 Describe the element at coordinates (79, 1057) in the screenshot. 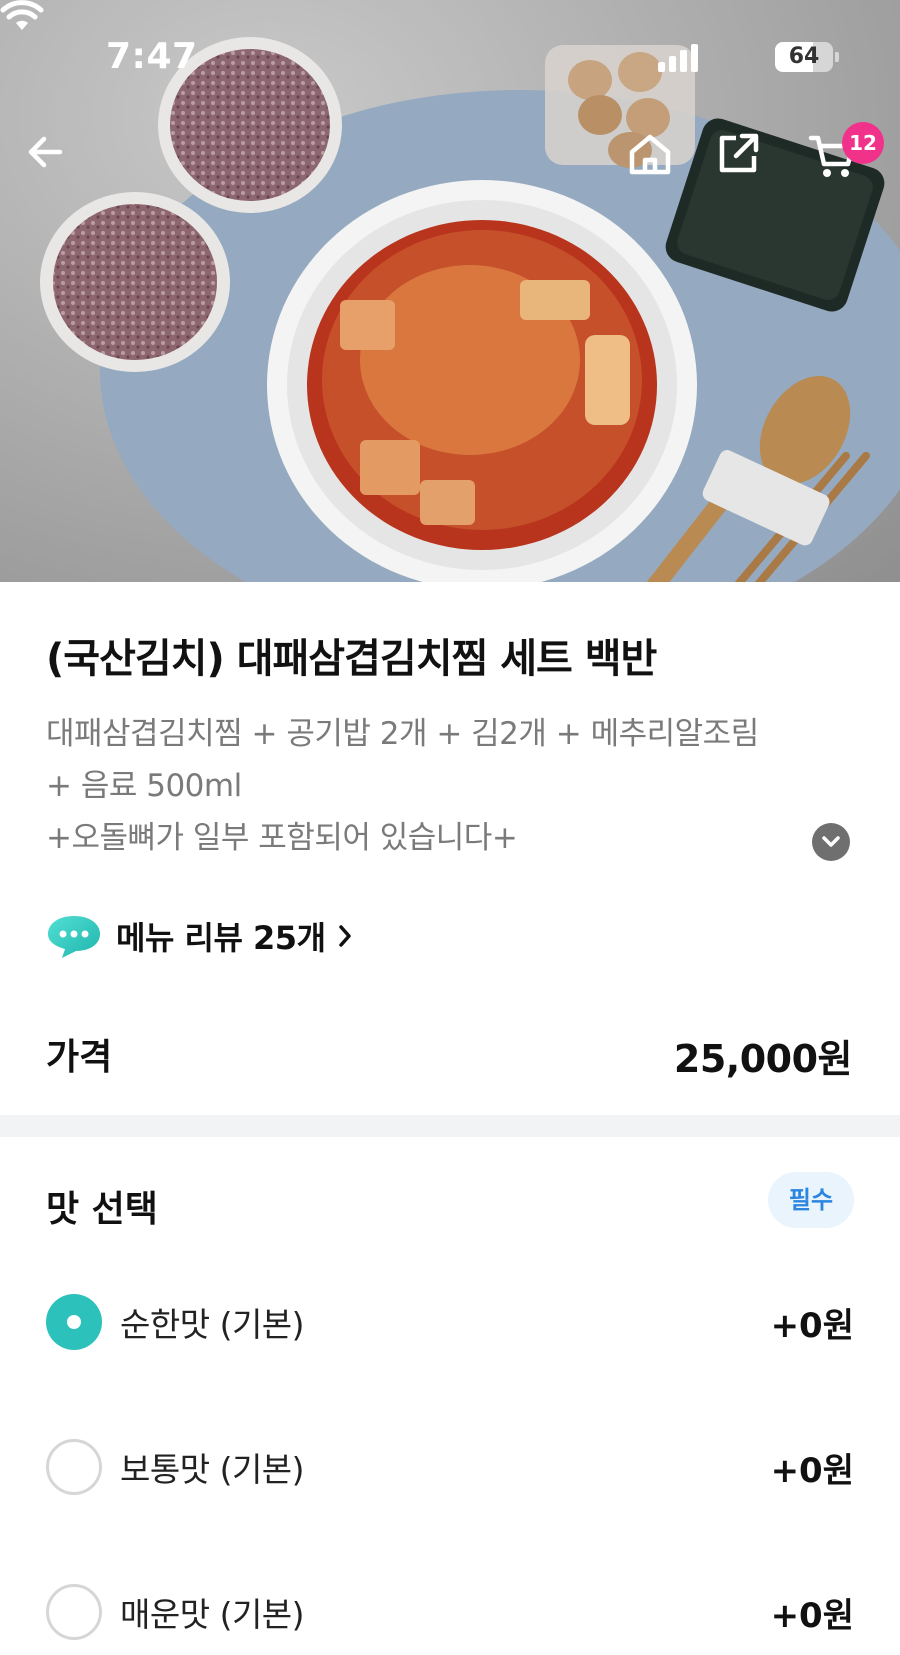

I see `price-label: 가격` at that location.